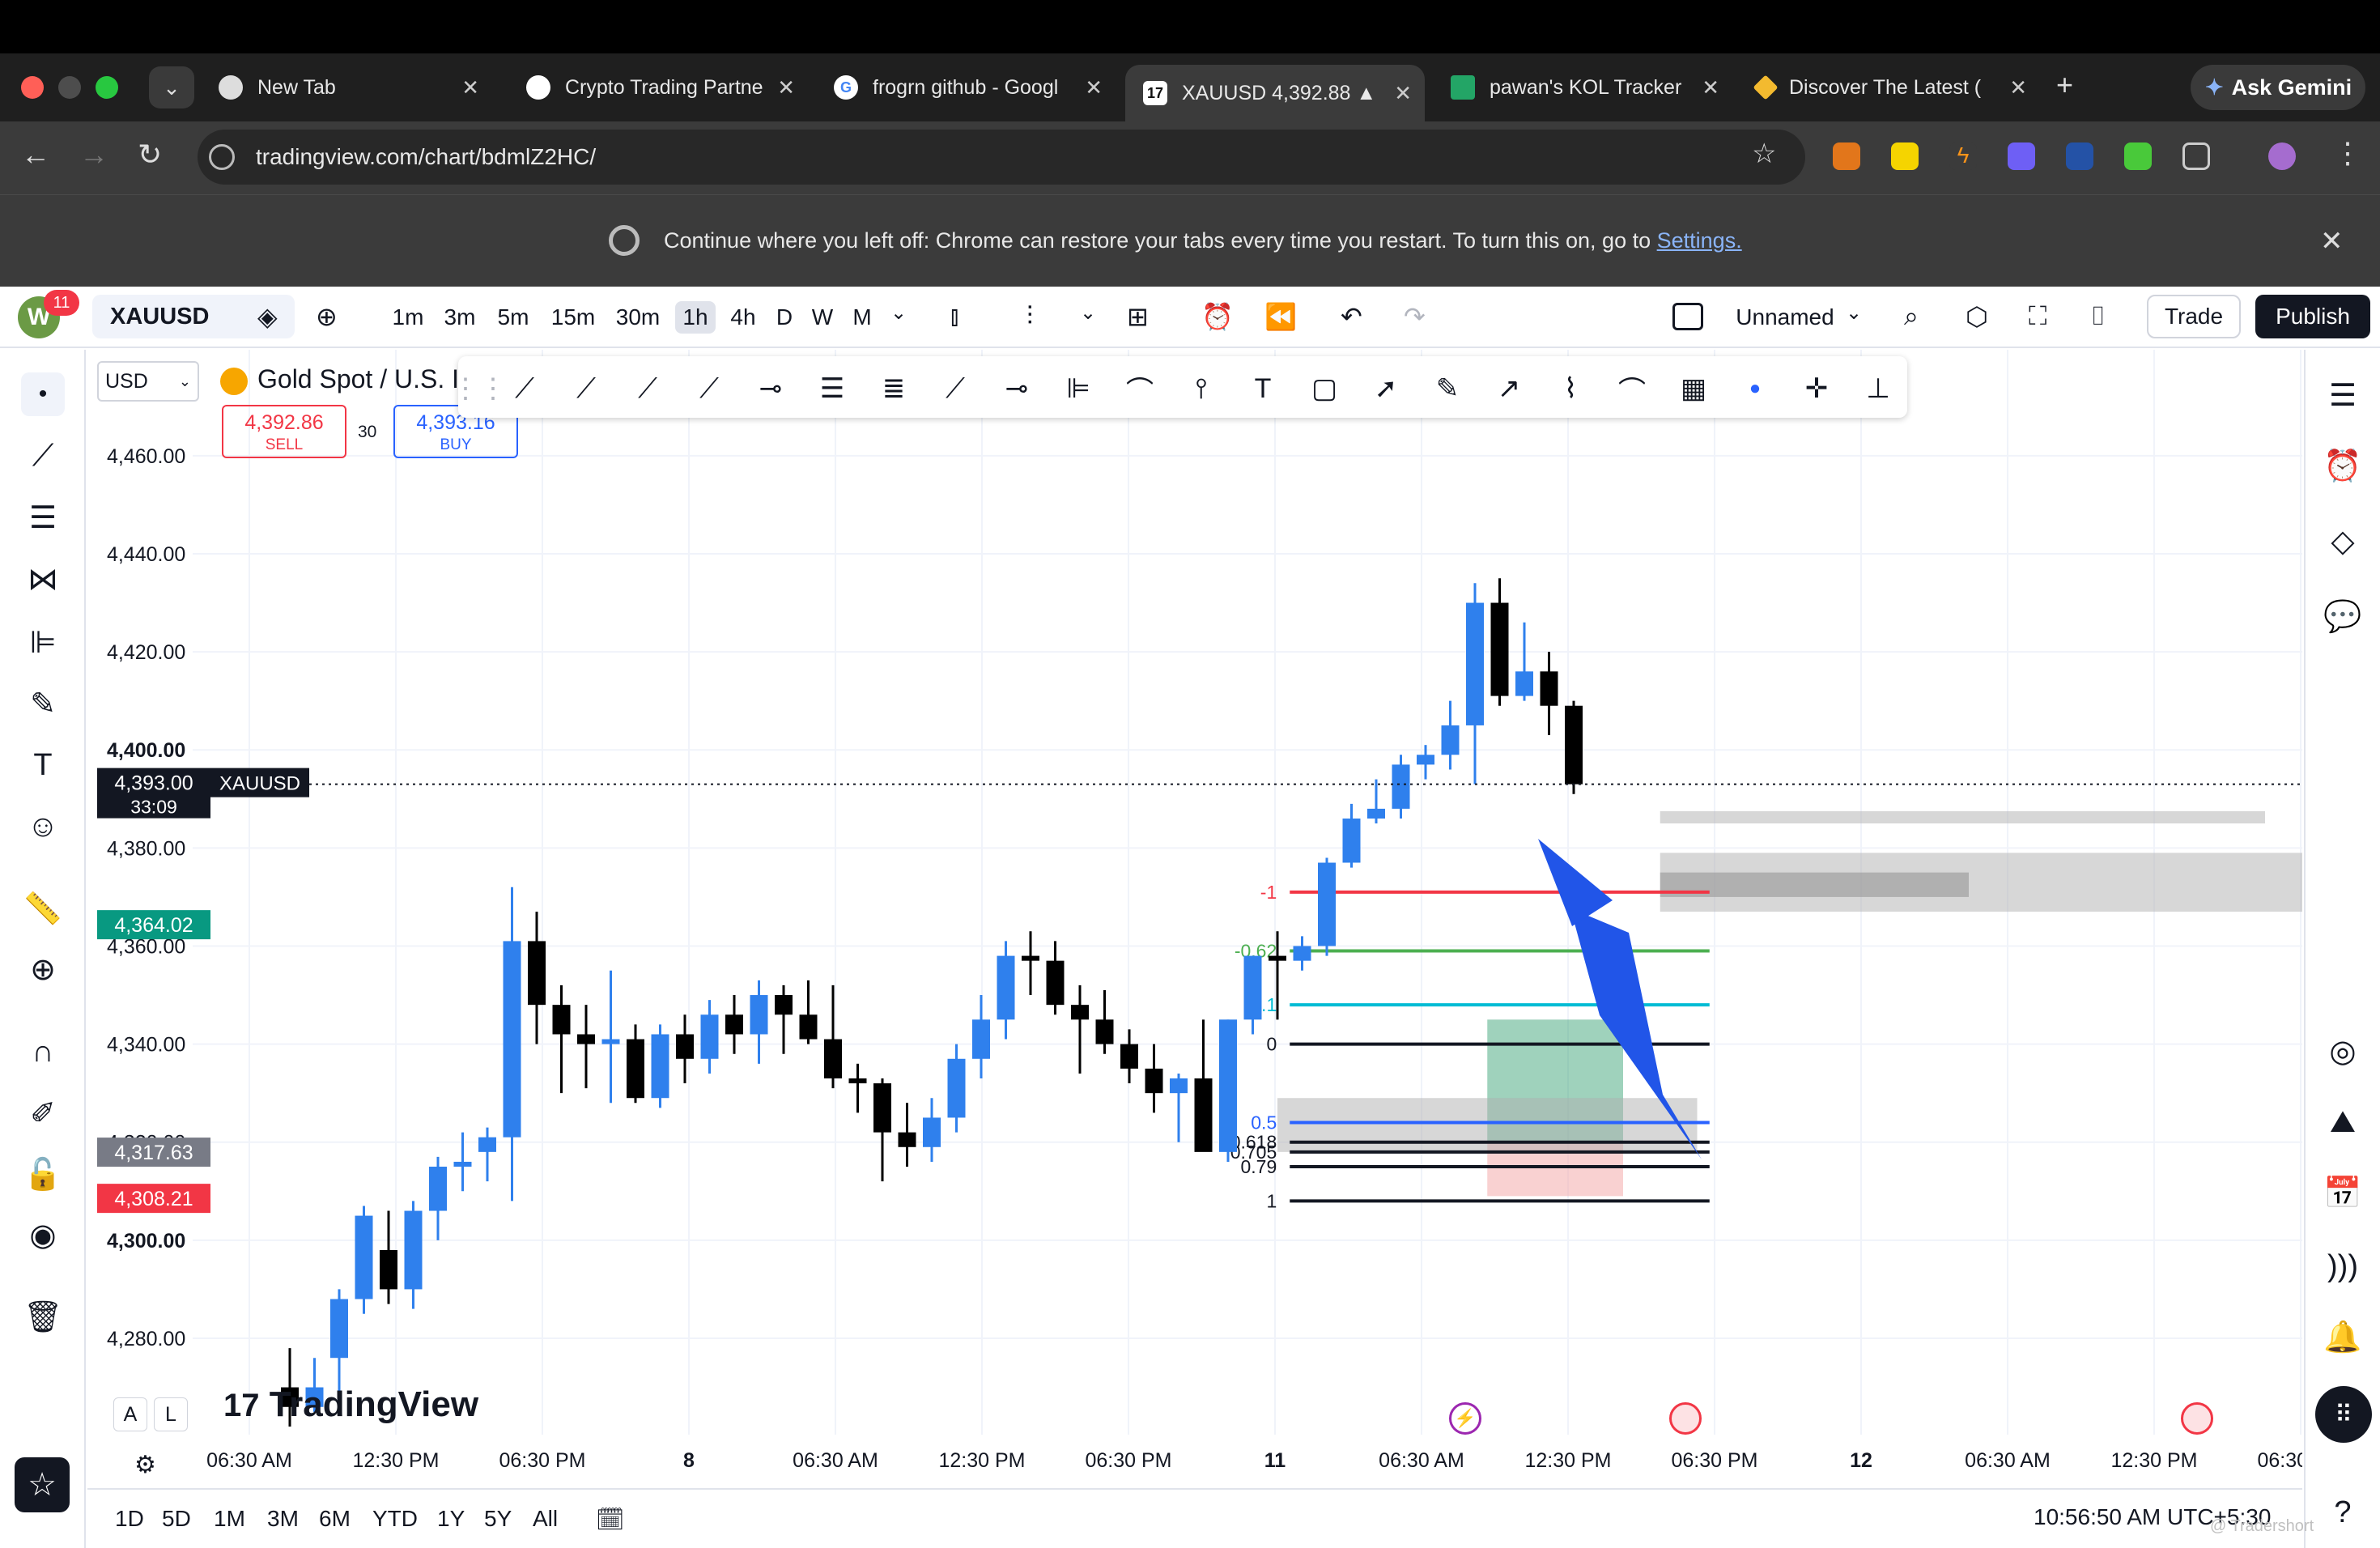 This screenshot has height=1548, width=2380. What do you see at coordinates (1415, 316) in the screenshot?
I see `redo-icon: ↷` at bounding box center [1415, 316].